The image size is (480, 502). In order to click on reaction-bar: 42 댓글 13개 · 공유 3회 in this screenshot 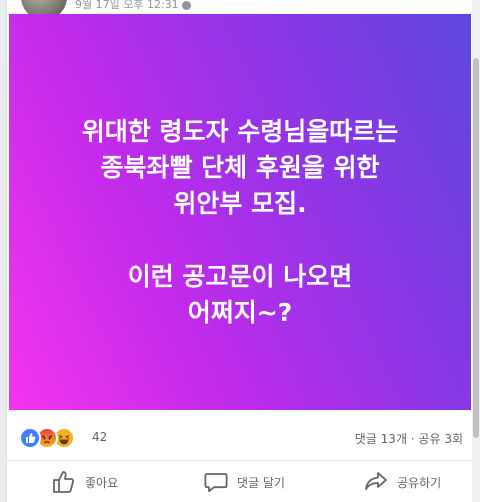, I will do `click(240, 435)`.